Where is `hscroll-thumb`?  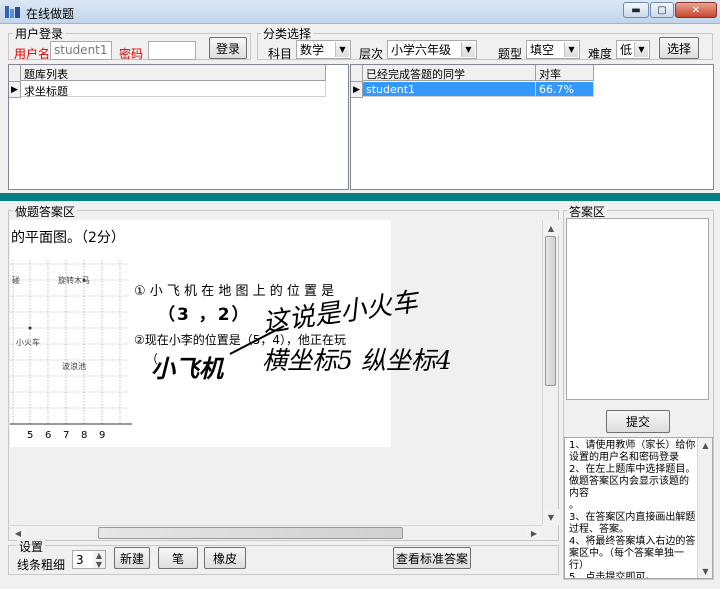
hscroll-thumb is located at coordinates (250, 533).